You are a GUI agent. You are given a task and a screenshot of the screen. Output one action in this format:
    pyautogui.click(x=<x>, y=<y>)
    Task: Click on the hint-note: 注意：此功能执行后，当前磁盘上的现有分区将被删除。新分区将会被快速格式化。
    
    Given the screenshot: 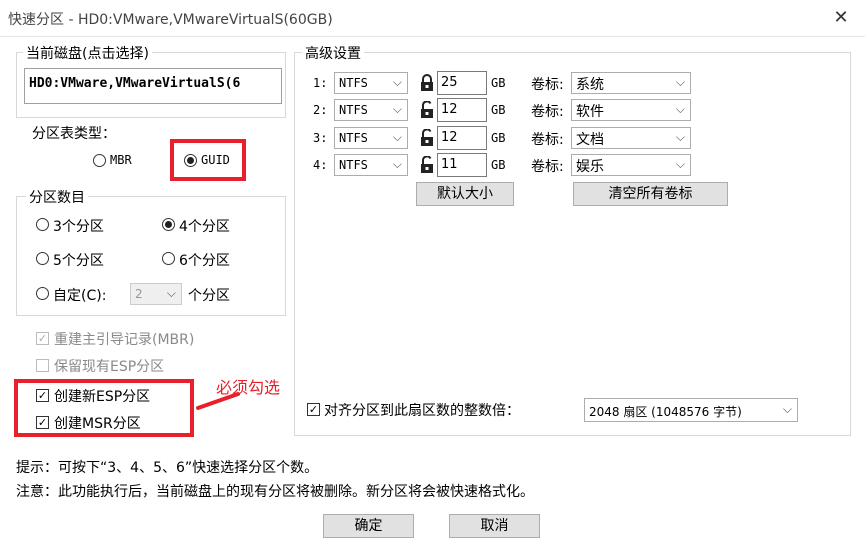 What is the action you would take?
    pyautogui.click(x=275, y=492)
    